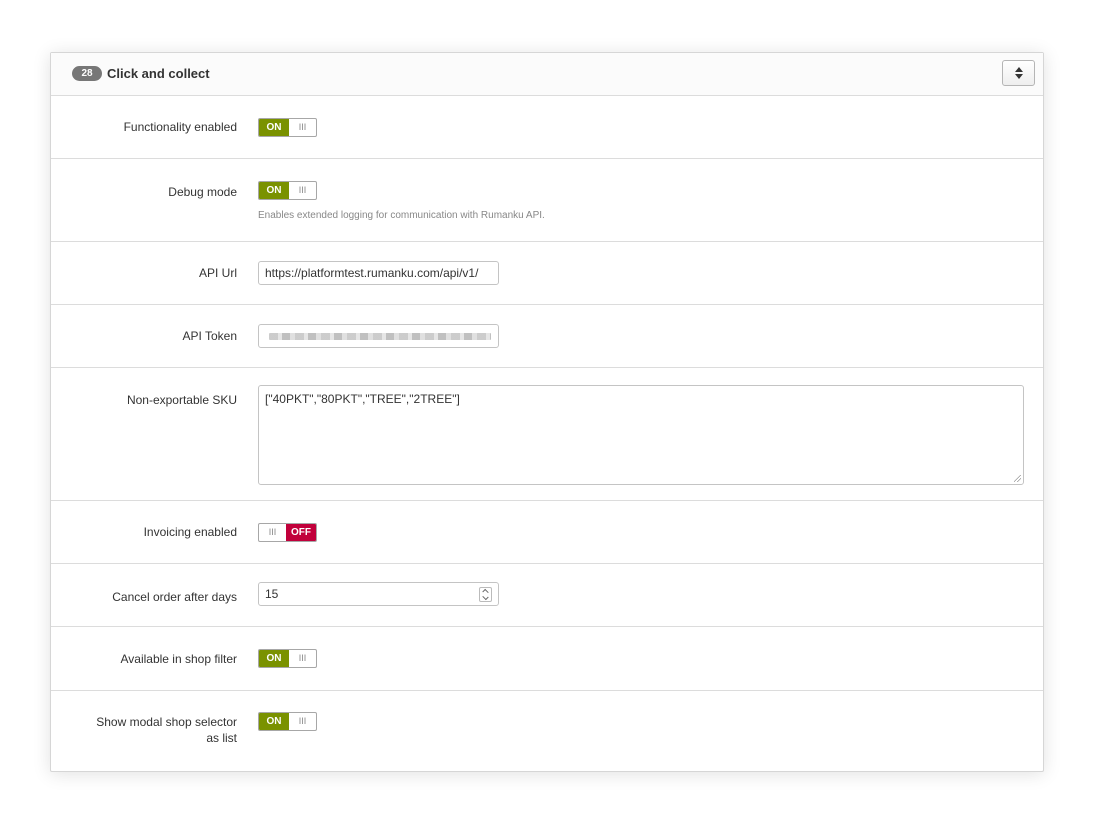 This screenshot has height=836, width=1103. What do you see at coordinates (485, 594) in the screenshot?
I see `number-spinner-icon` at bounding box center [485, 594].